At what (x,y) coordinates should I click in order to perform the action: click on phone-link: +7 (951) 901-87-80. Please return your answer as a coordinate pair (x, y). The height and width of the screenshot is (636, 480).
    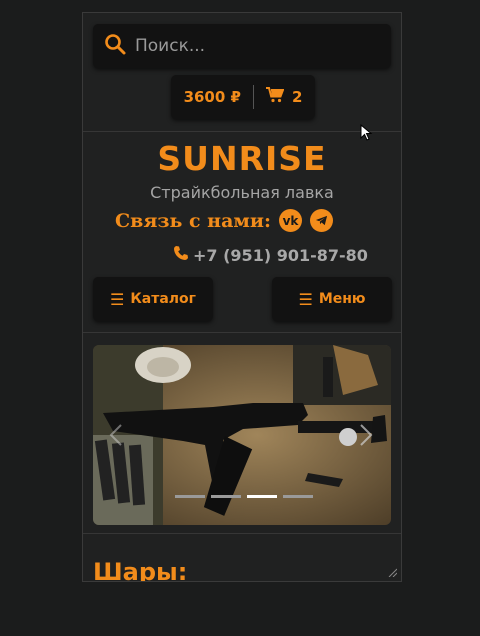
    Looking at the image, I should click on (270, 255).